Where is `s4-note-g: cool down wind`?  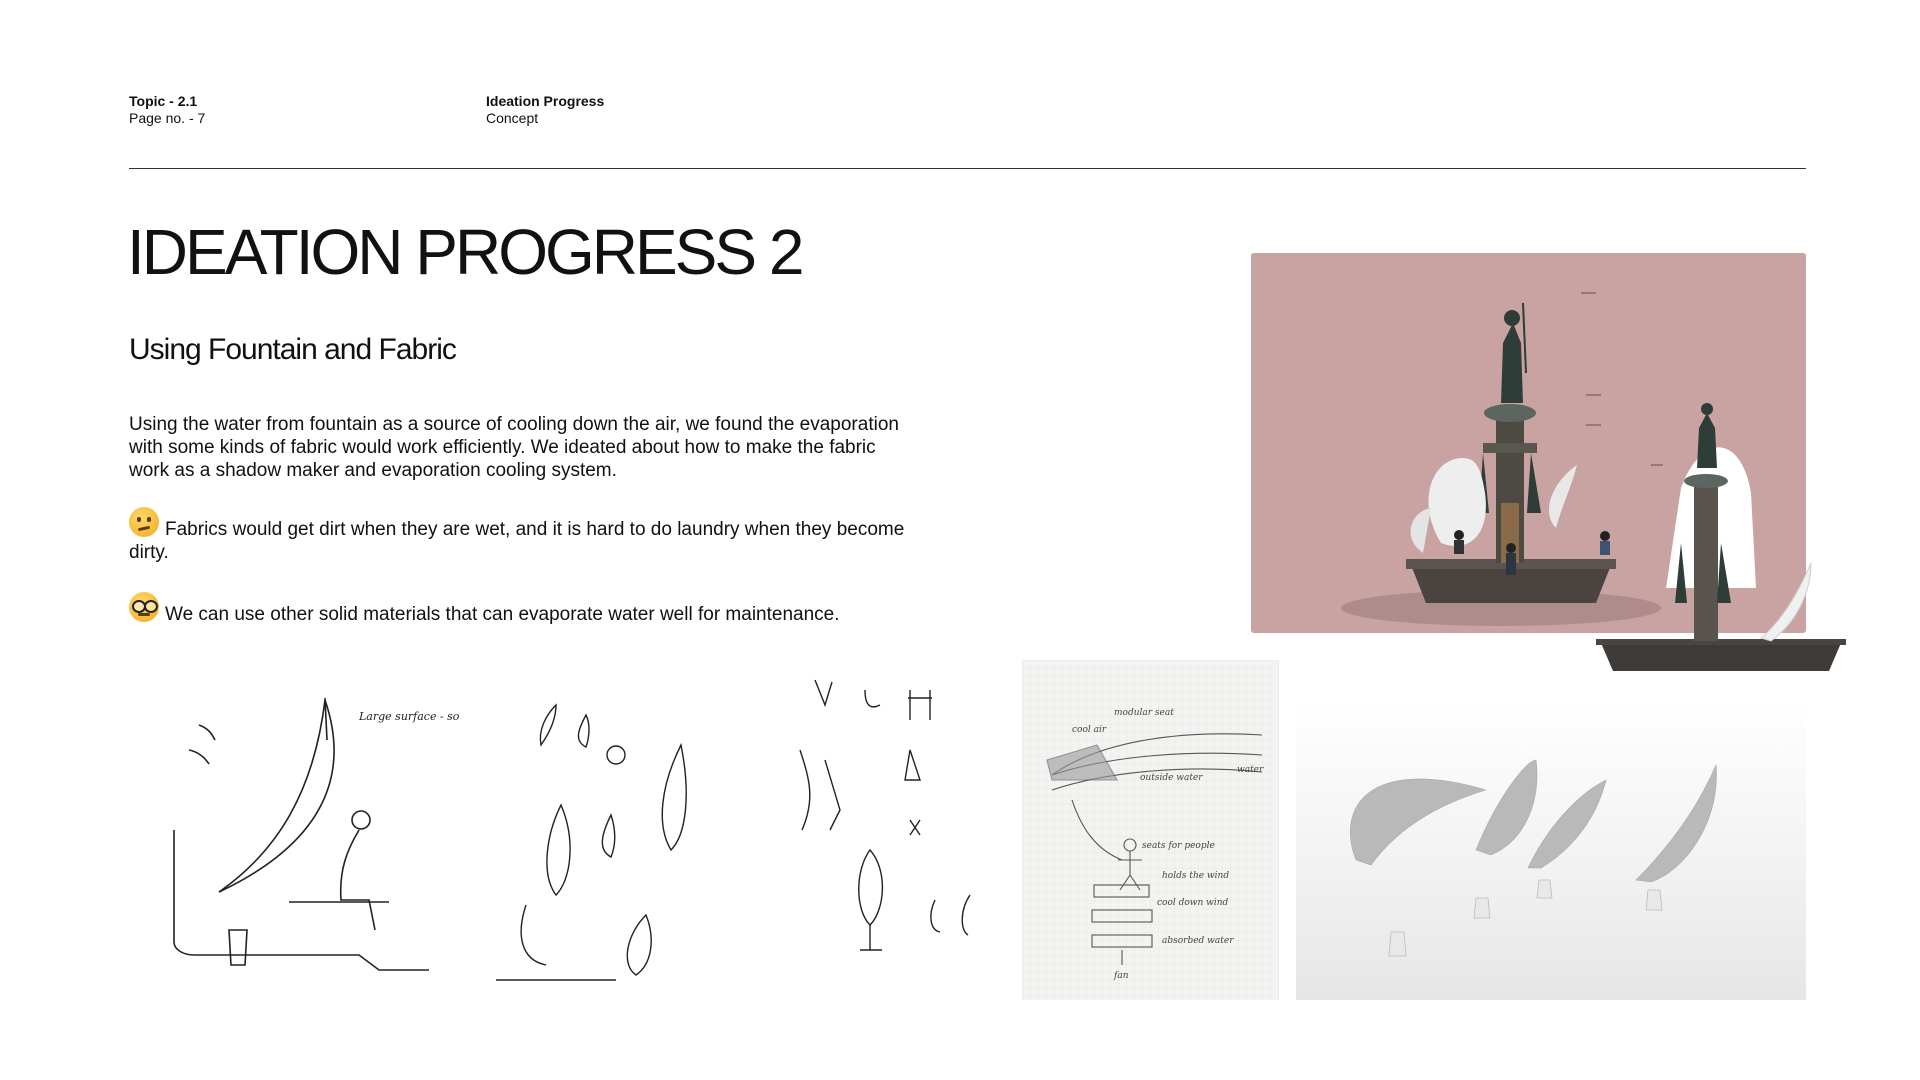
s4-note-g: cool down wind is located at coordinates (1193, 903).